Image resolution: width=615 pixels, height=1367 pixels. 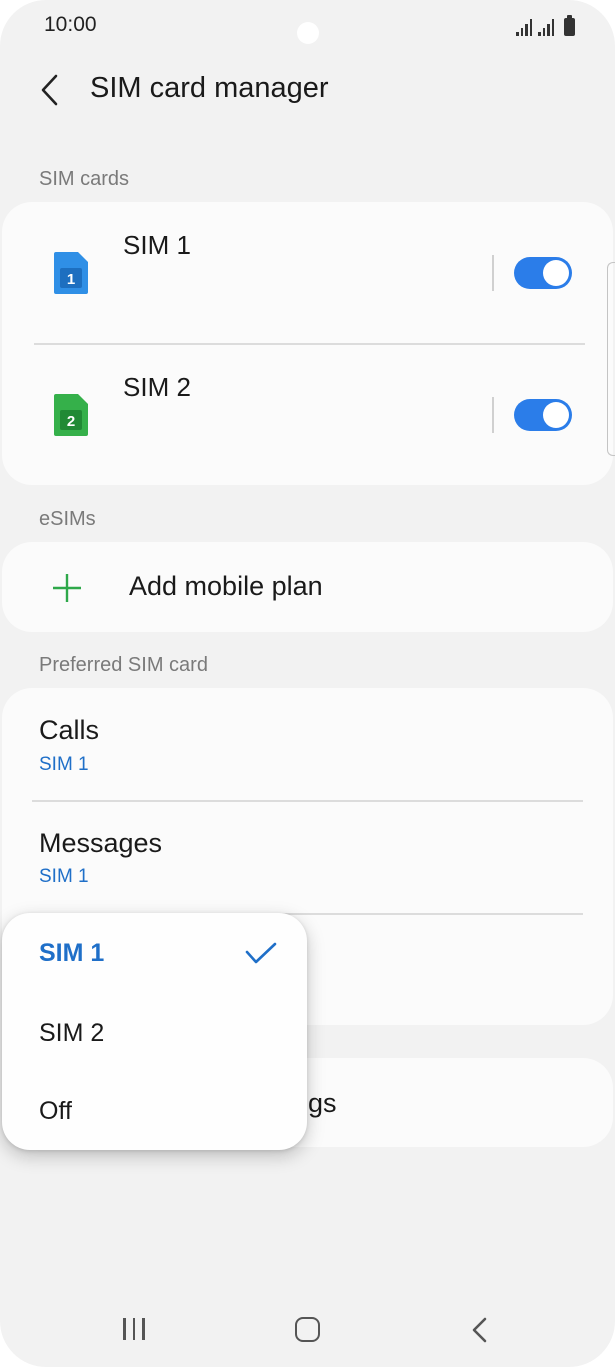 What do you see at coordinates (308, 33) in the screenshot?
I see `front-camera` at bounding box center [308, 33].